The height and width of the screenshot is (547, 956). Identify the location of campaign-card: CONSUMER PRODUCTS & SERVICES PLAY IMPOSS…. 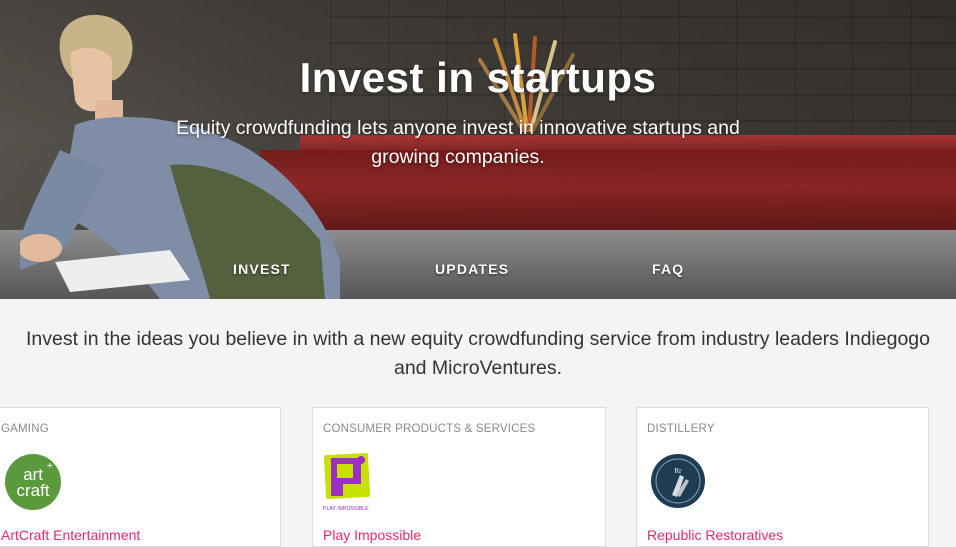
(459, 477).